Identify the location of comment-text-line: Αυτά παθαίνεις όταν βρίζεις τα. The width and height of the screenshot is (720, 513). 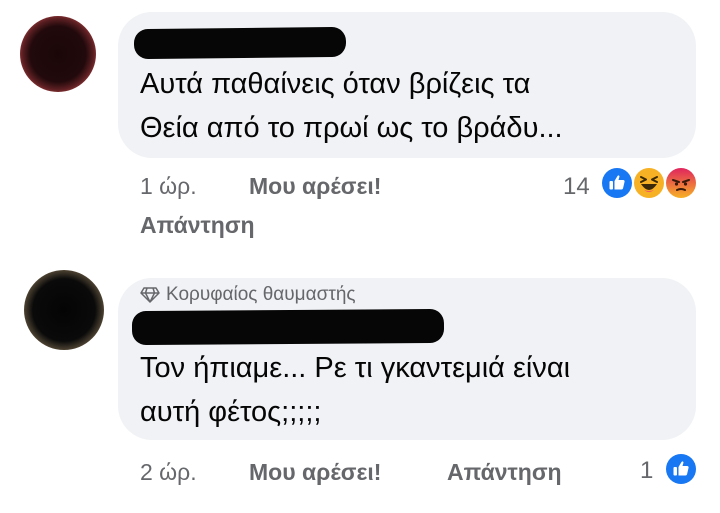
(335, 84).